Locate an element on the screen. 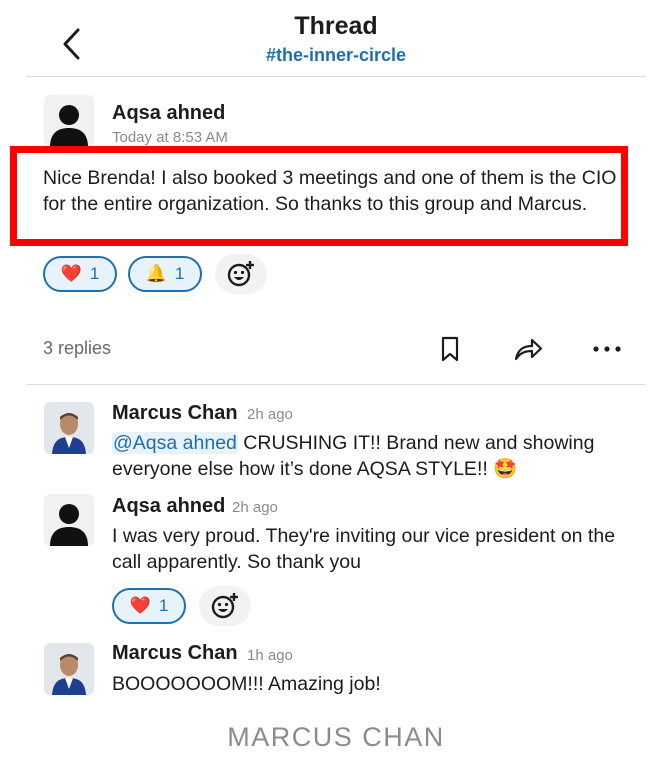  more-options-button is located at coordinates (607, 349).